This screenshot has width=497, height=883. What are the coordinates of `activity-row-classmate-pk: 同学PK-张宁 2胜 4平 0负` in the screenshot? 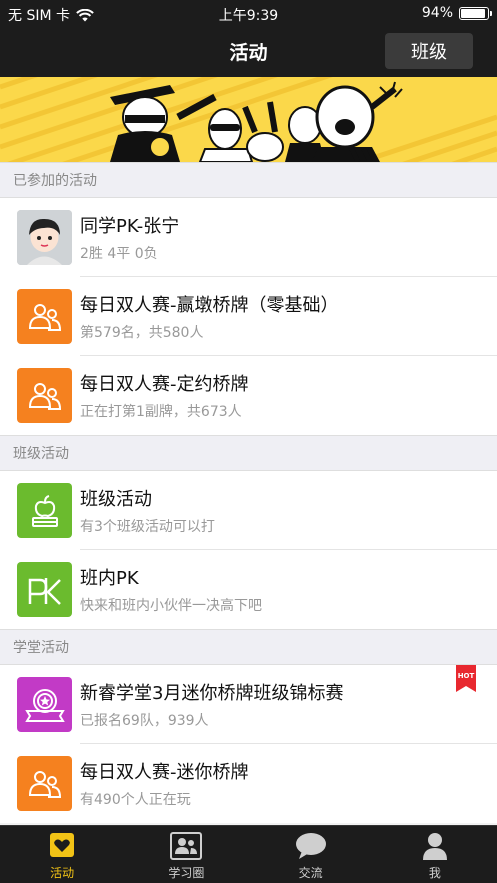 It's located at (248, 237).